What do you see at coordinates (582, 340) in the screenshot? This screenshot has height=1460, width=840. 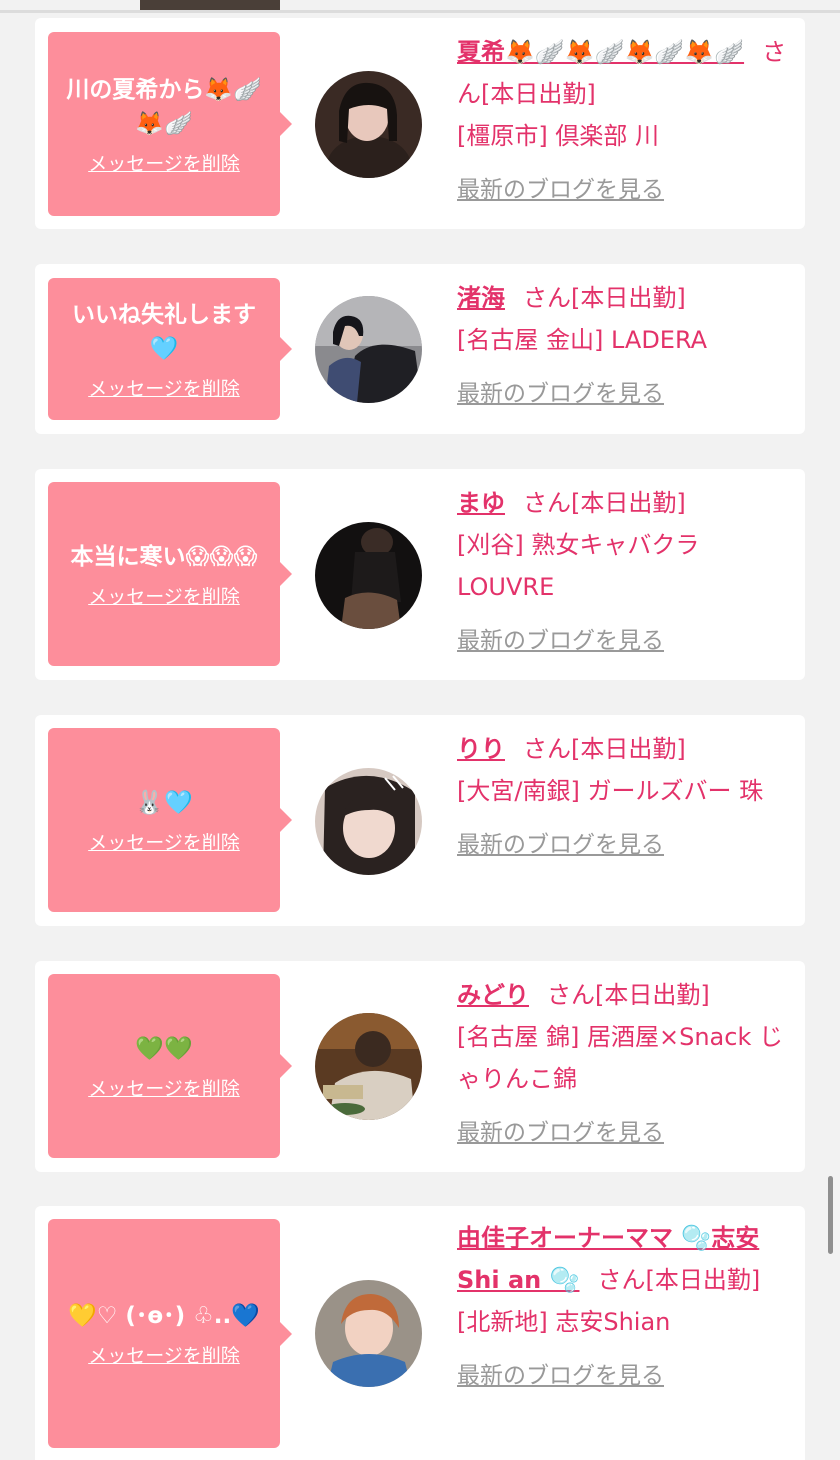 I see `shop-name: [名古屋 金山] LADERA` at bounding box center [582, 340].